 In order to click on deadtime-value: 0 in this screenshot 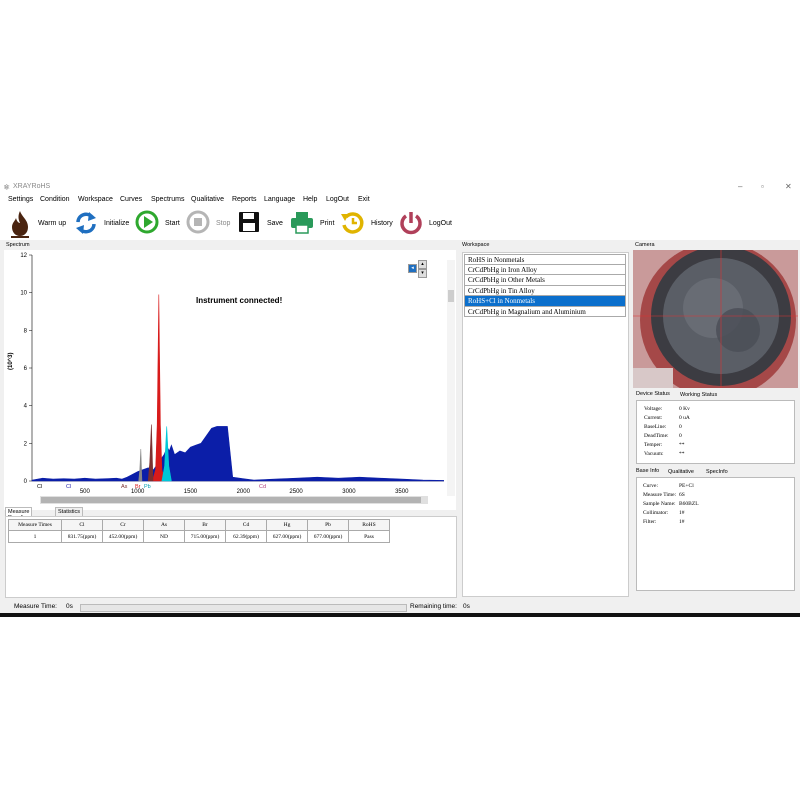, I will do `click(680, 436)`.